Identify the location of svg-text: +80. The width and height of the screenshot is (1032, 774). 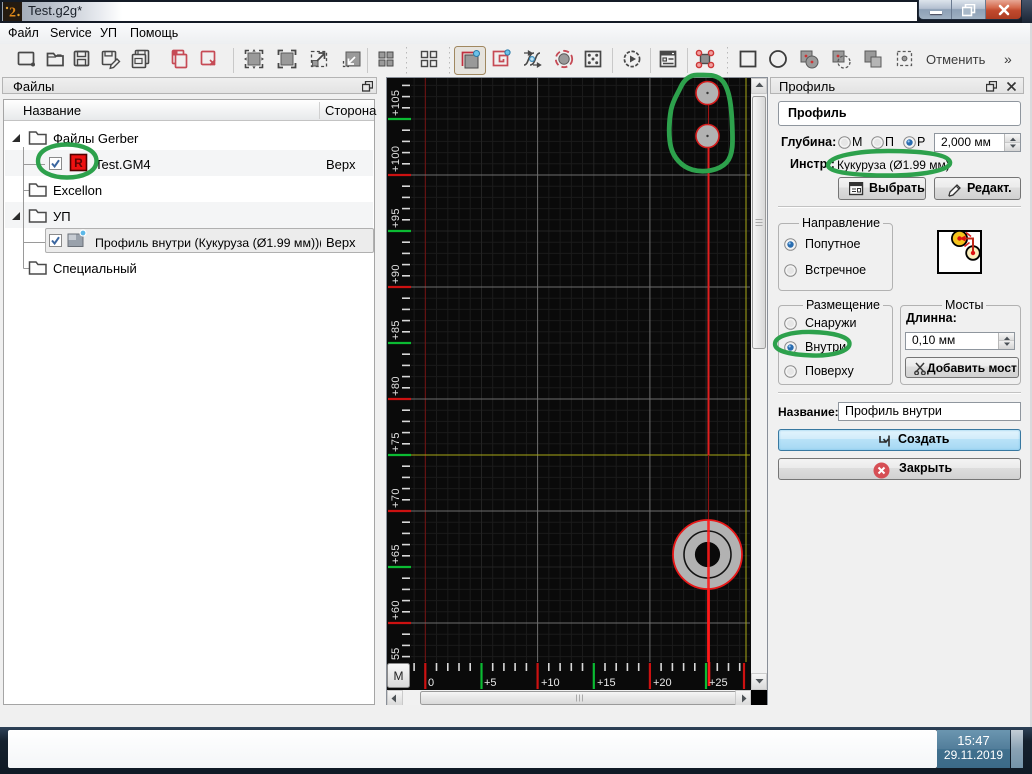
(396, 386).